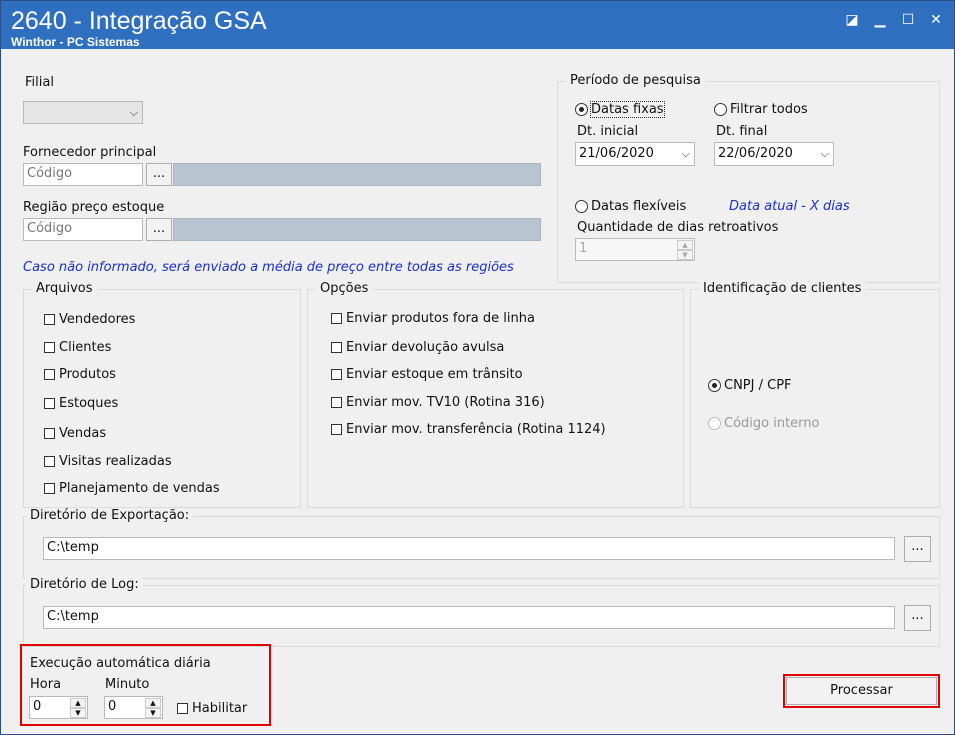 This screenshot has height=735, width=955. What do you see at coordinates (469, 548) in the screenshot?
I see `exportacao-path-input: C:\temp` at bounding box center [469, 548].